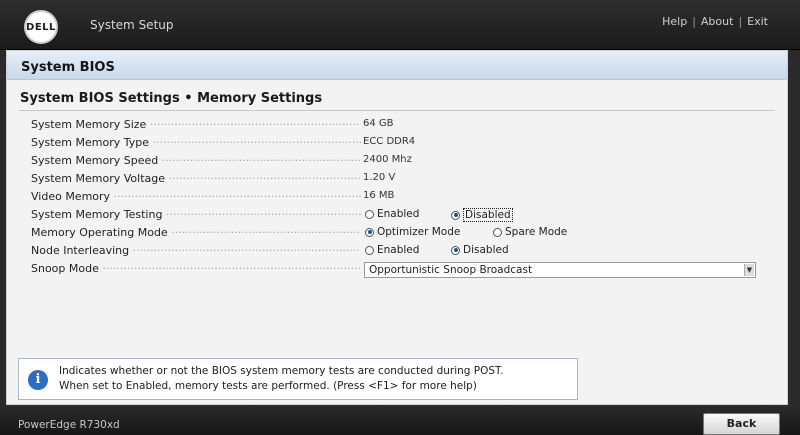 This screenshot has width=800, height=435. What do you see at coordinates (196, 250) in the screenshot?
I see `node-interleaving-label: Node Interleaving` at bounding box center [196, 250].